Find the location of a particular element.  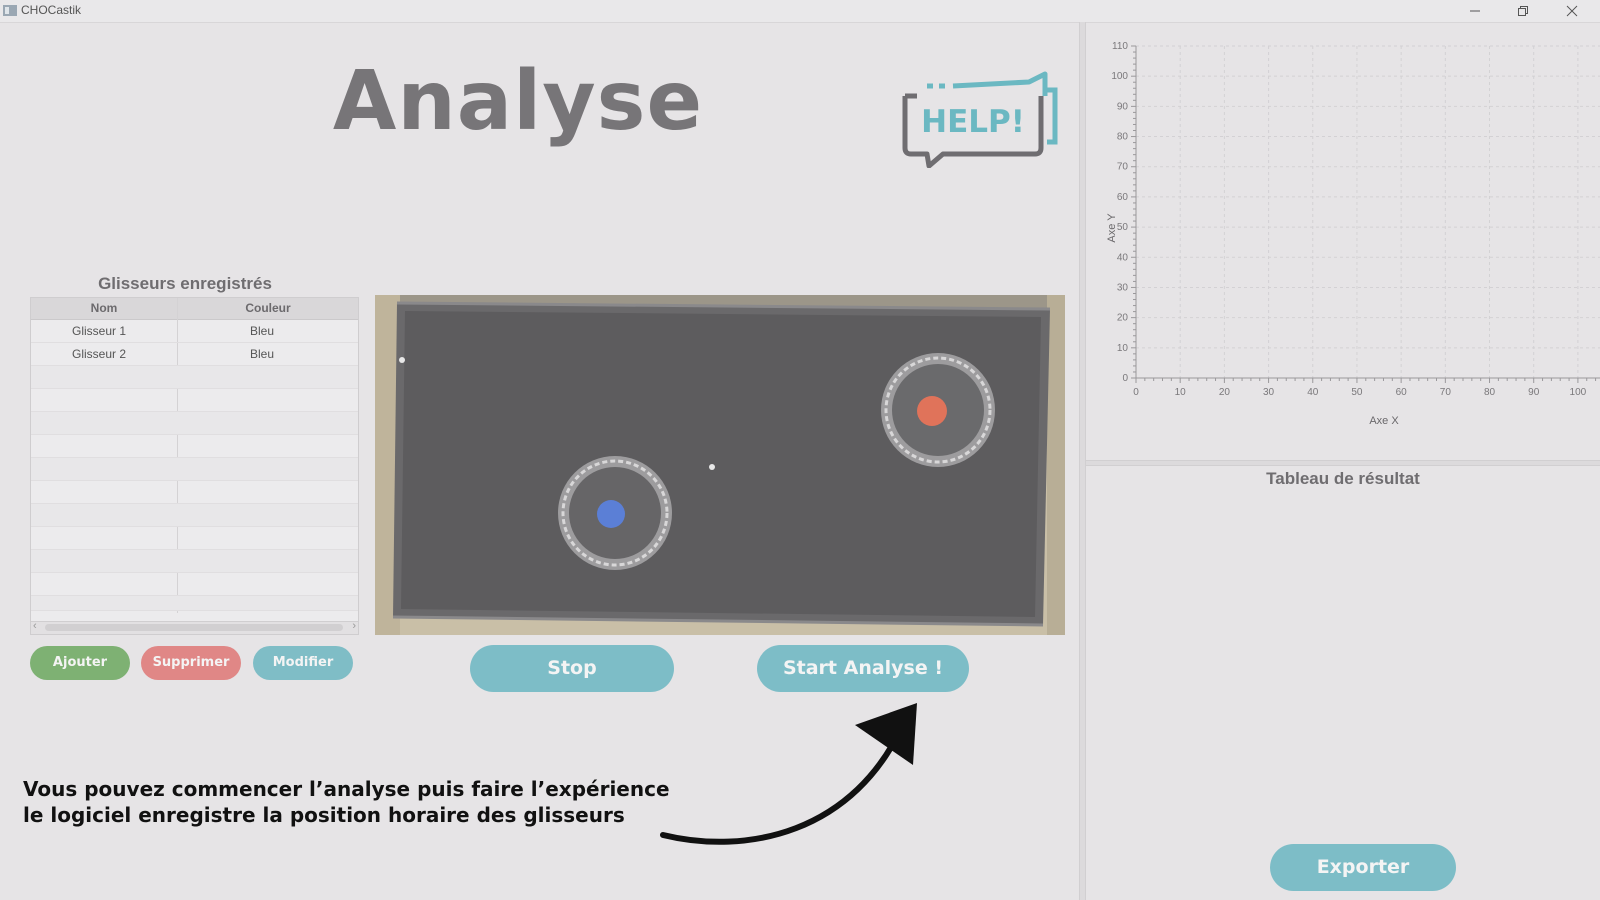

minimize-icon is located at coordinates (1475, 11).